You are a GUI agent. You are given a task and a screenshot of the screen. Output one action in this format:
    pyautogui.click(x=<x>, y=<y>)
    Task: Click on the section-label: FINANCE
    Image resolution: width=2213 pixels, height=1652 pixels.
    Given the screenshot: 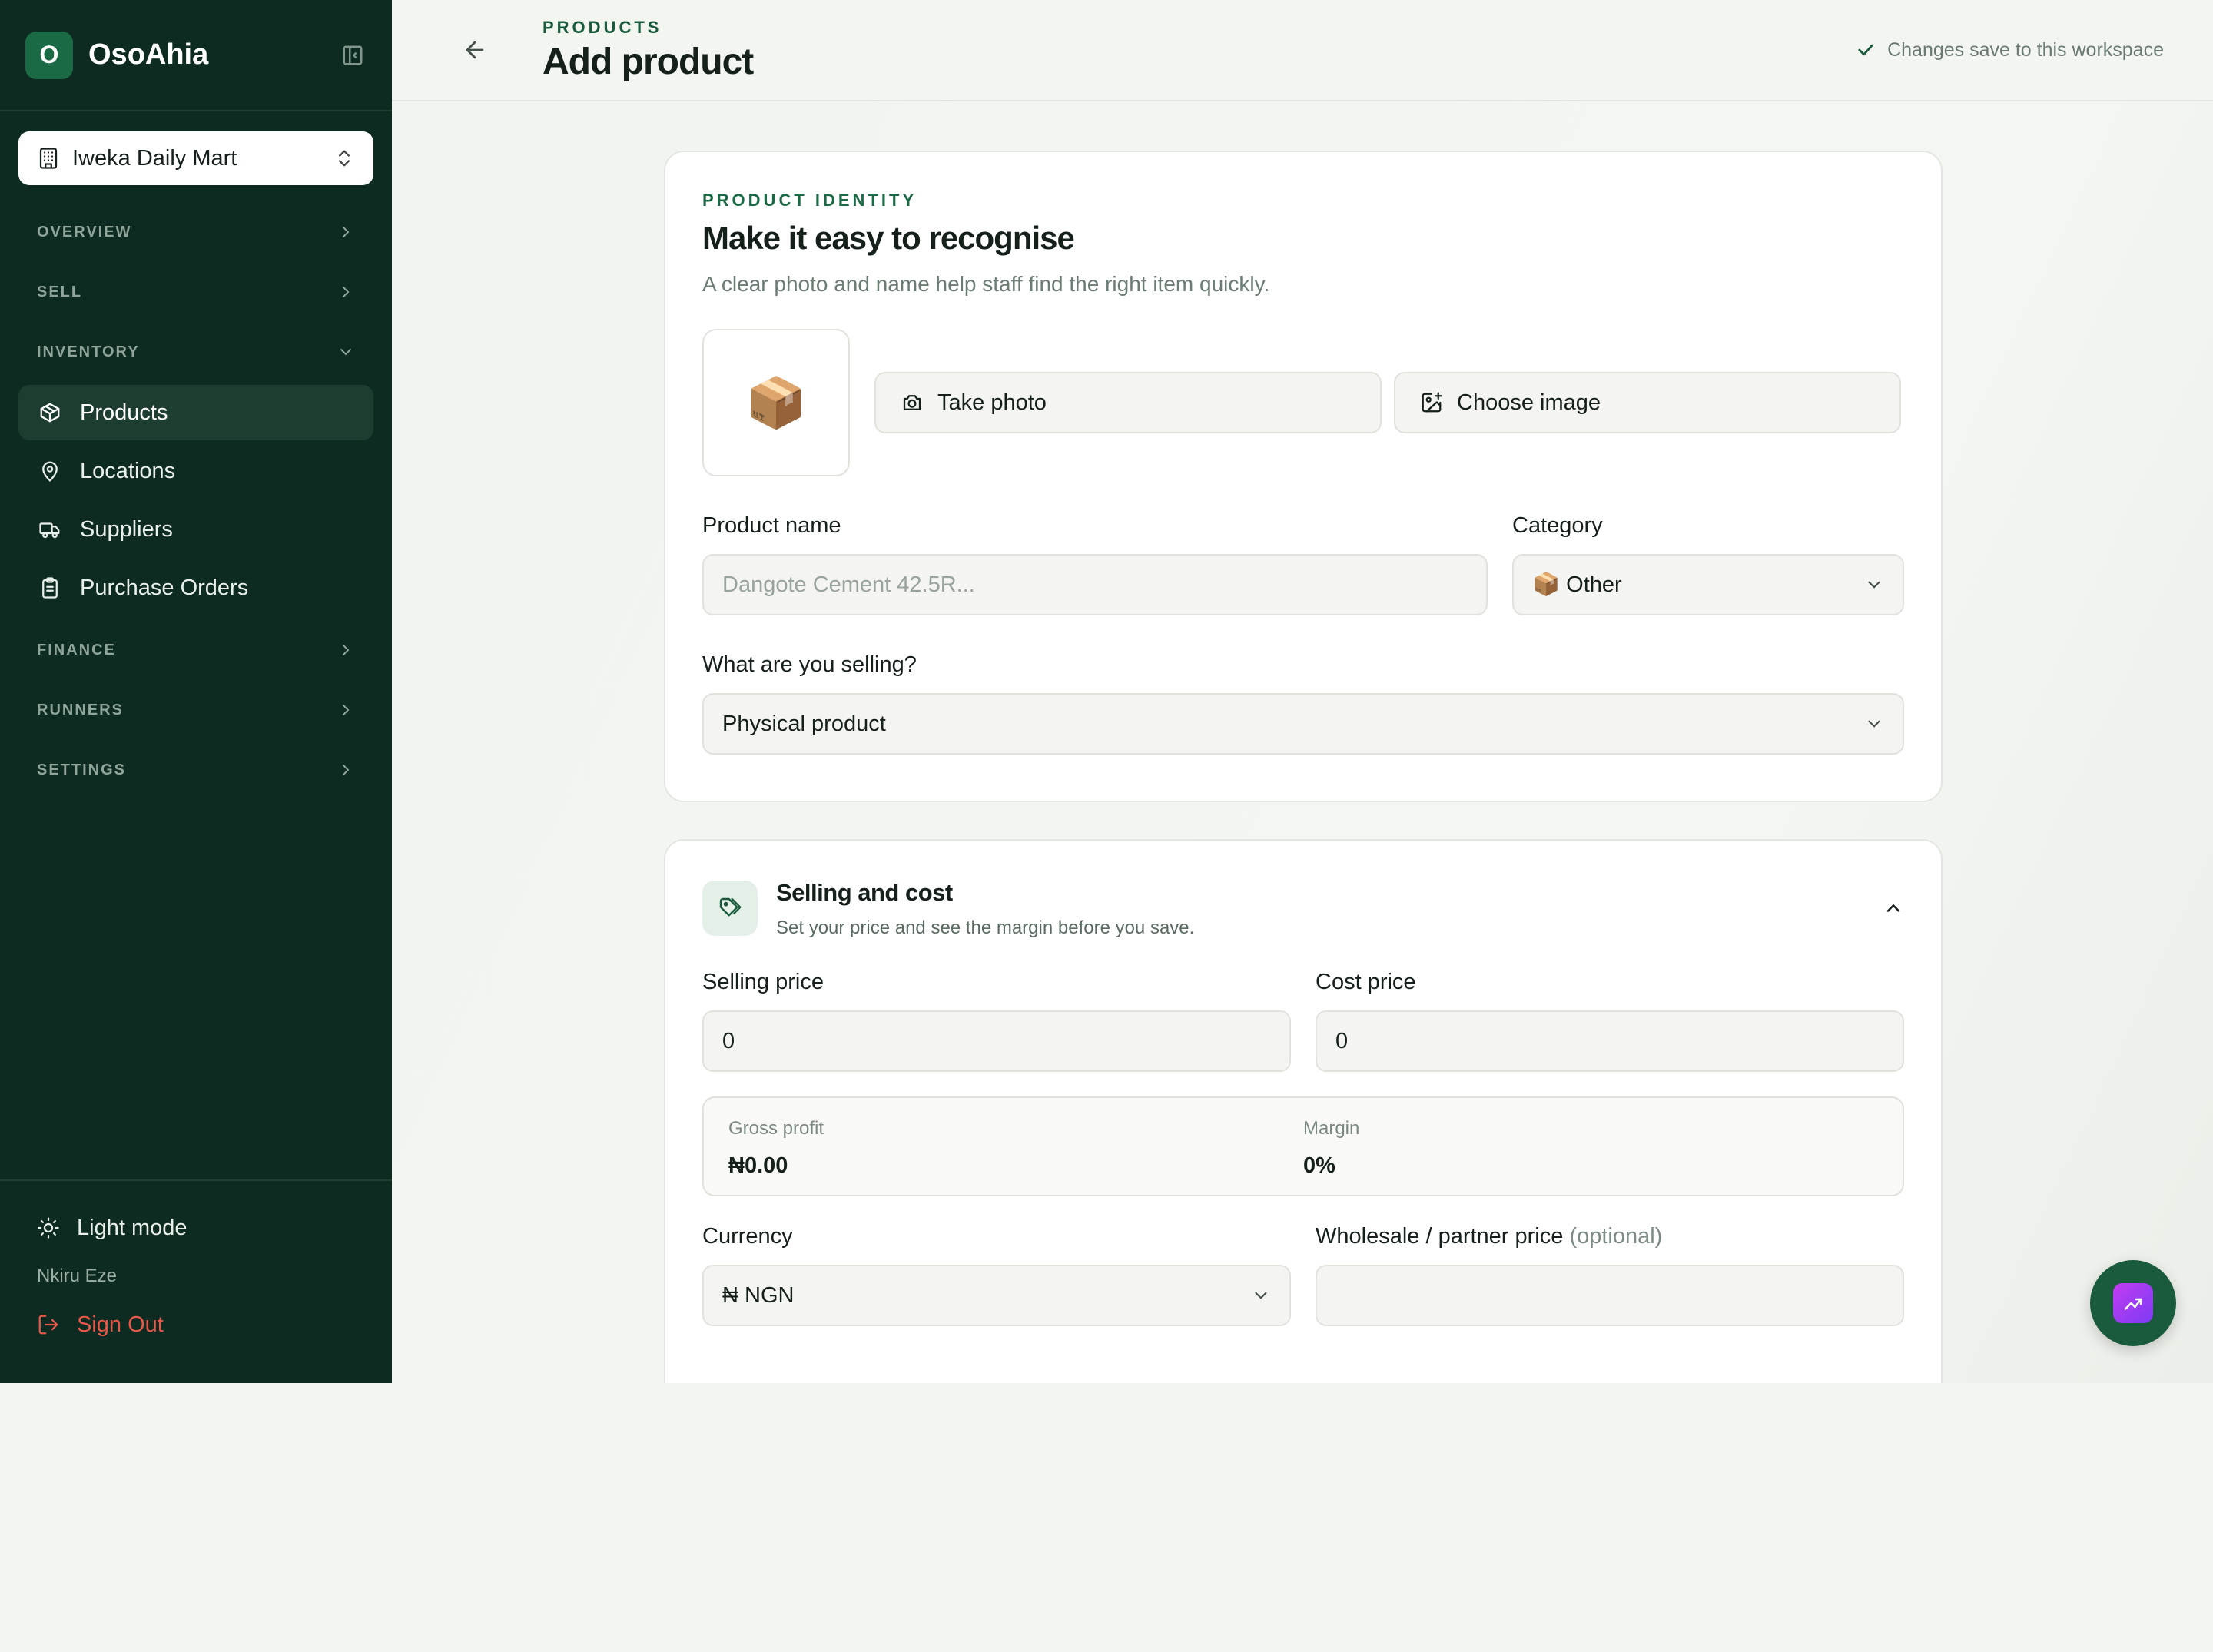 What is the action you would take?
    pyautogui.click(x=76, y=649)
    